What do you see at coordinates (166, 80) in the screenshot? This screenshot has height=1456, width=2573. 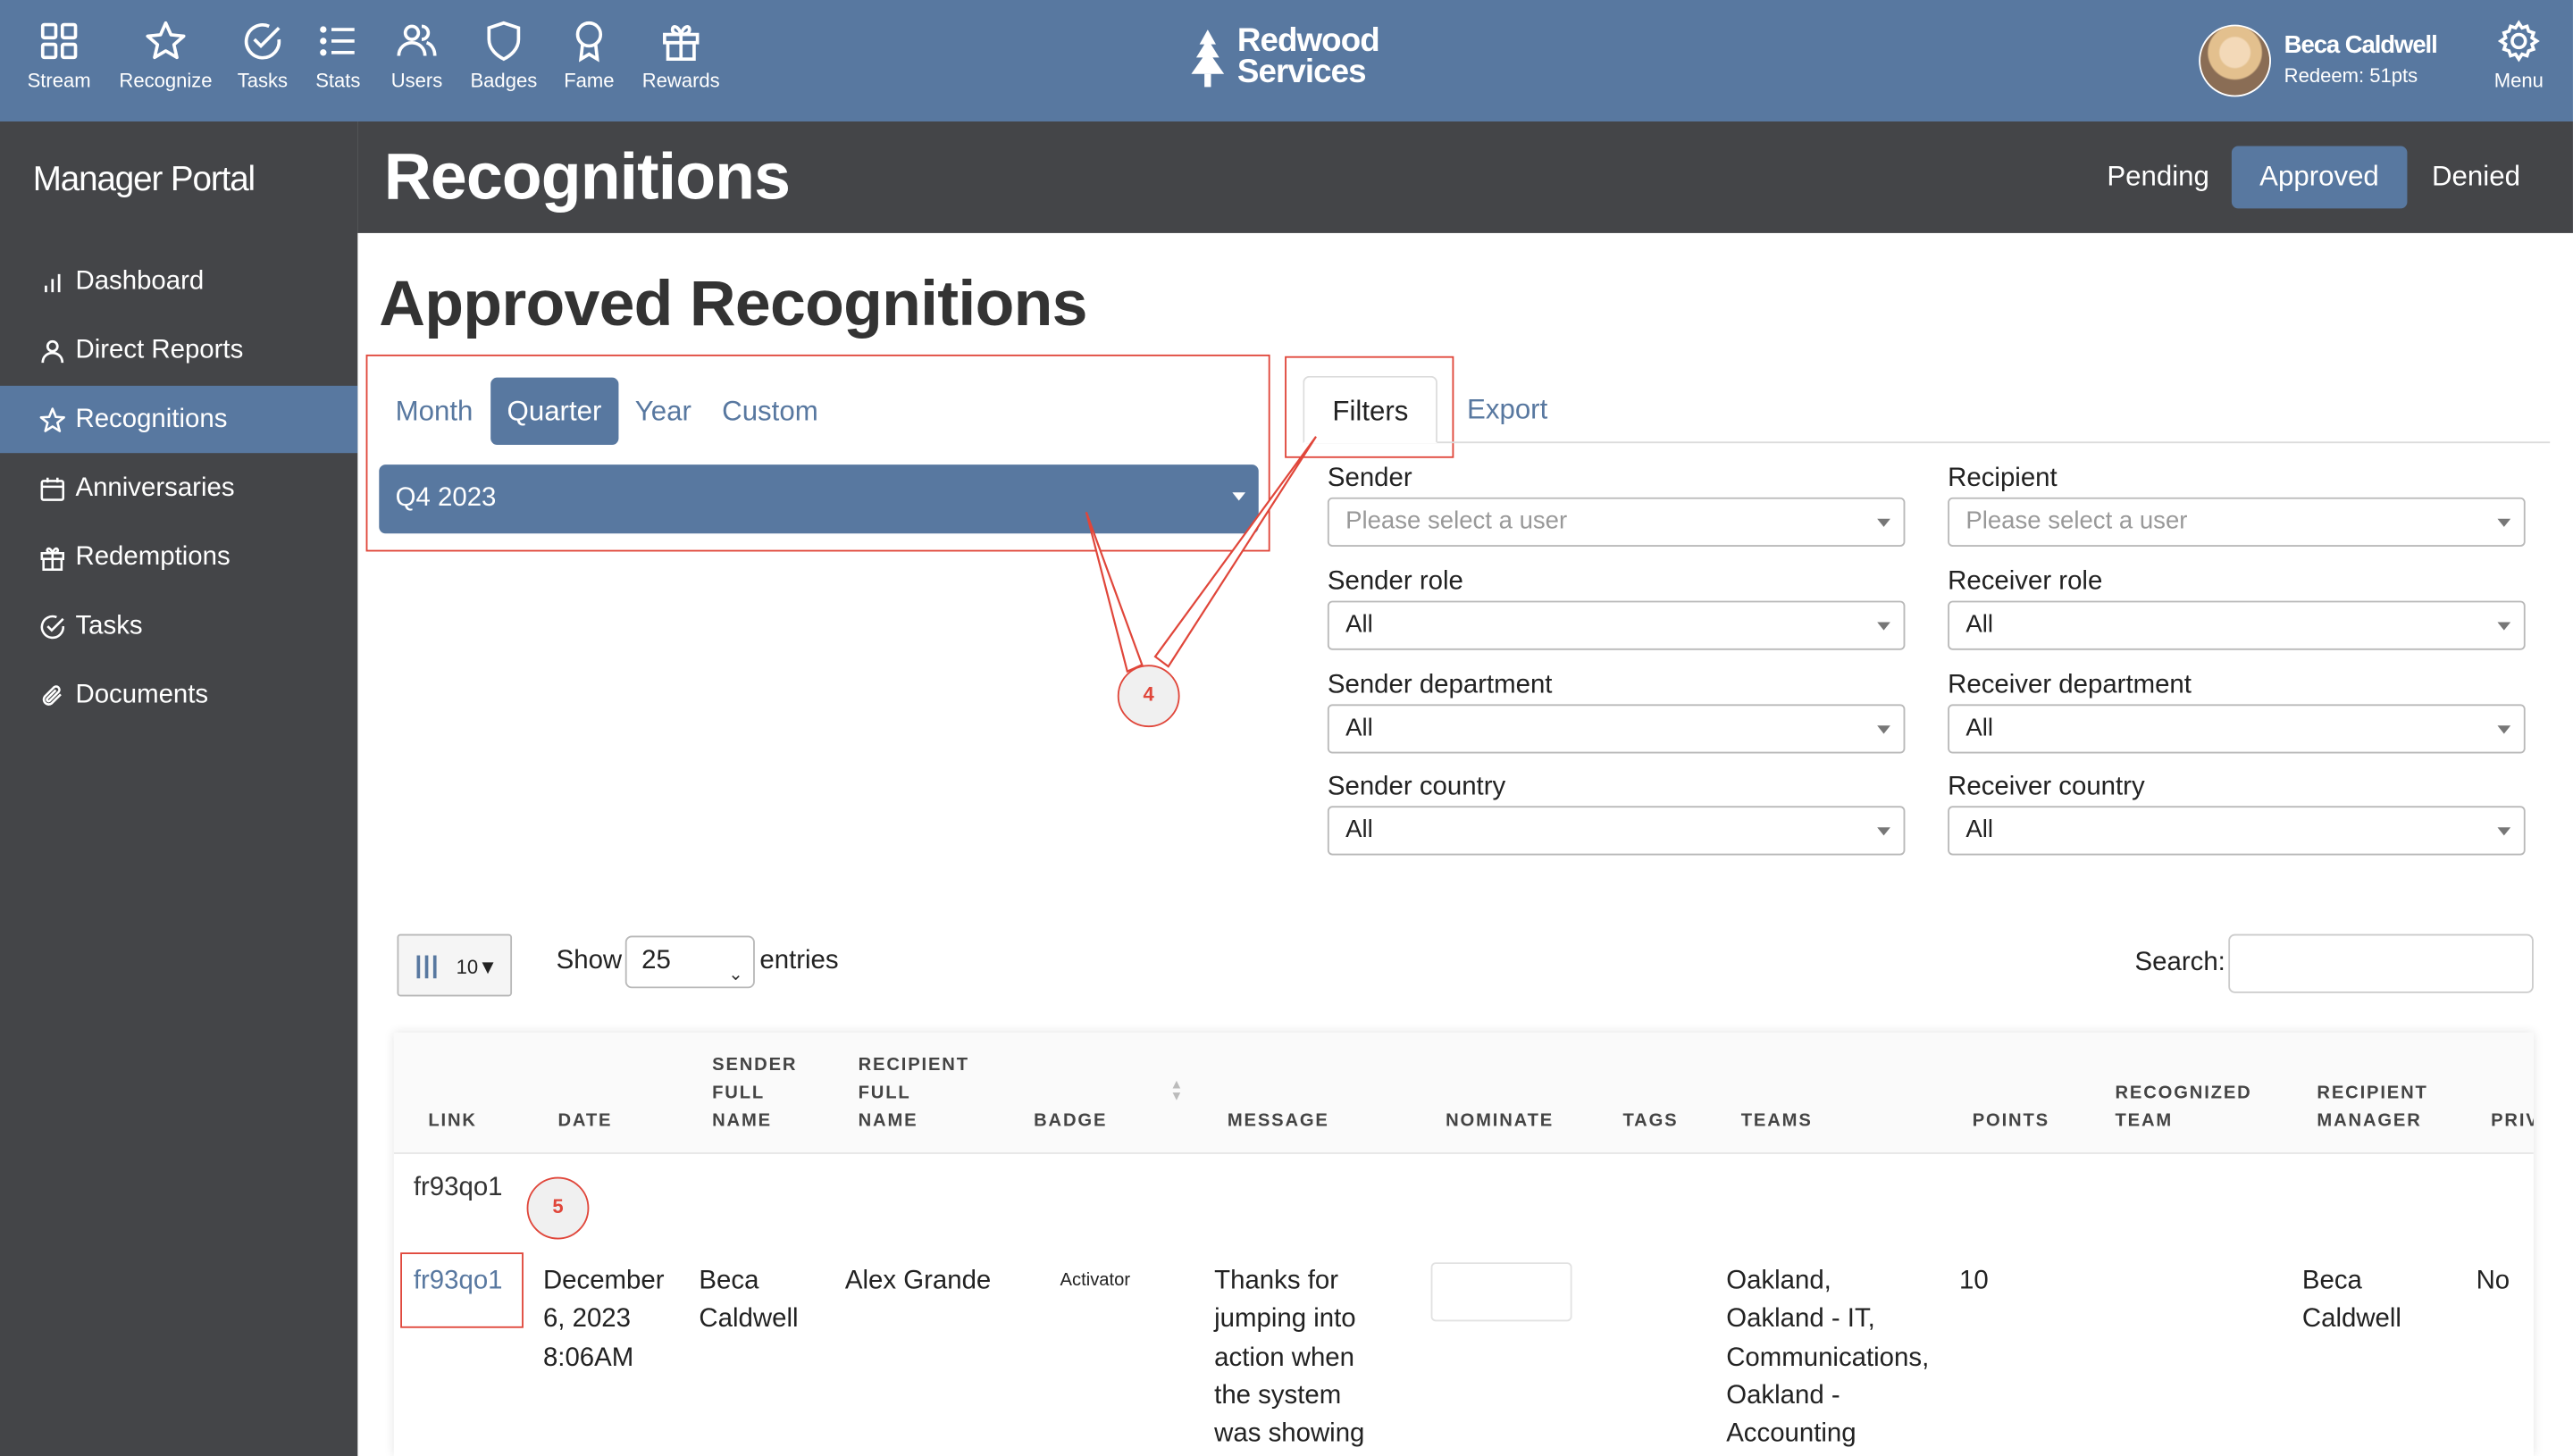 I see `nav-recognize-label: Recognize` at bounding box center [166, 80].